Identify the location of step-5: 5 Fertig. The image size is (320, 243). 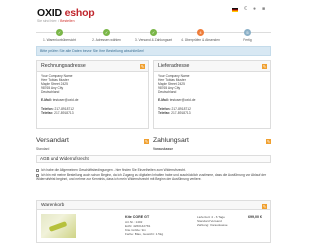
(248, 35).